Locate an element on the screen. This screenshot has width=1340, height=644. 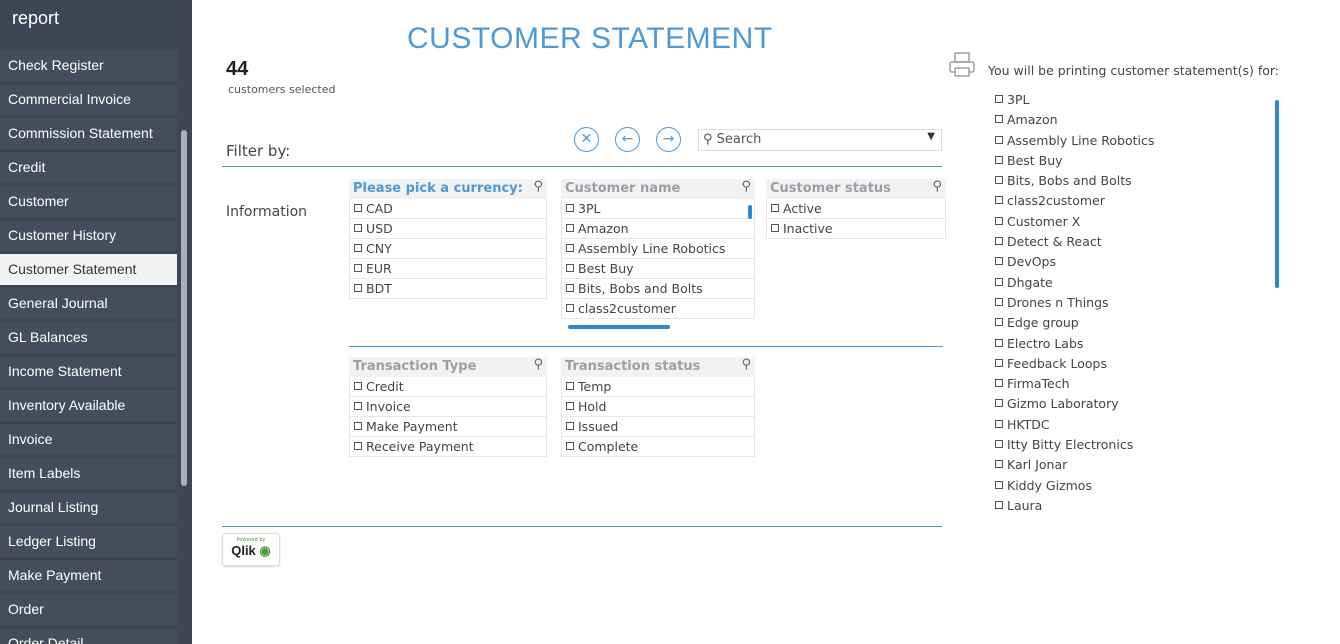
sidebar-item: Customer is located at coordinates (88, 201).